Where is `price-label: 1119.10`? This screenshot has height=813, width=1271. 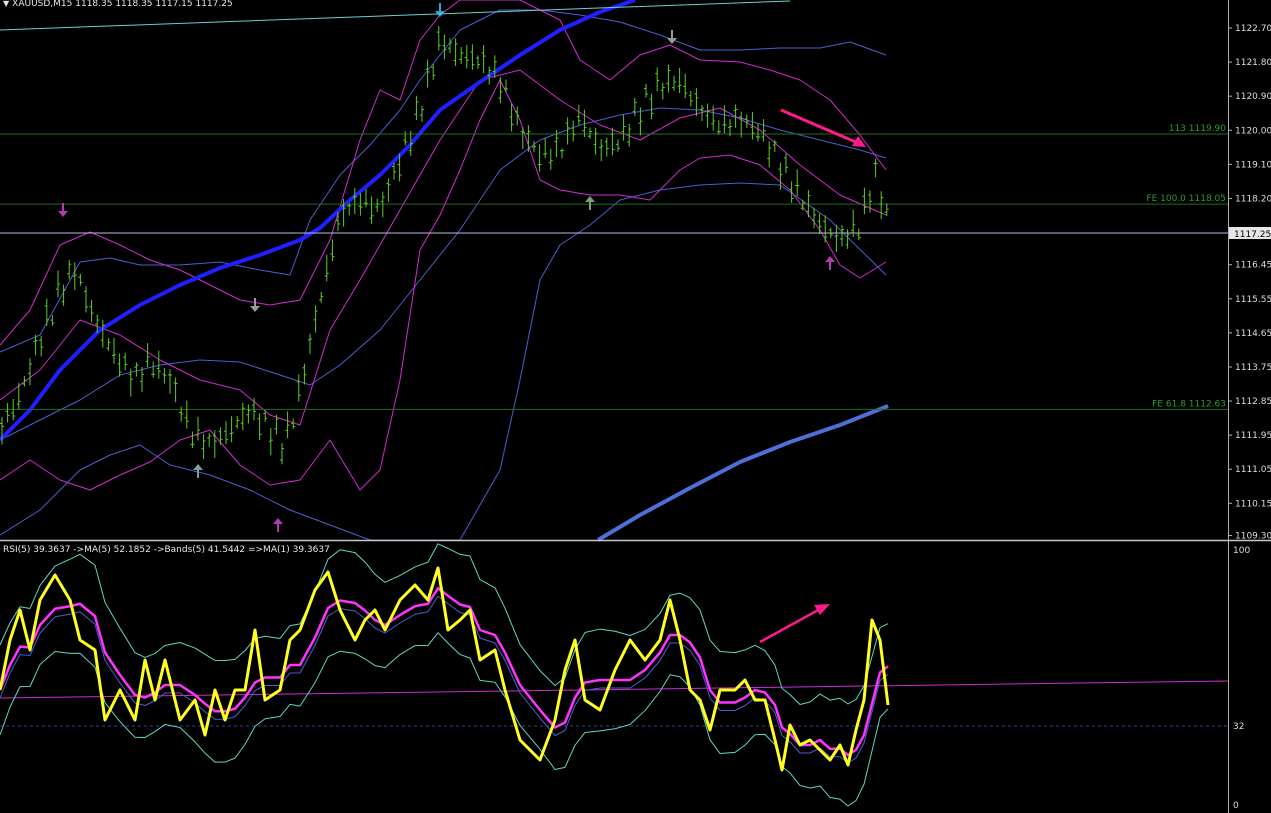 price-label: 1119.10 is located at coordinates (1253, 165).